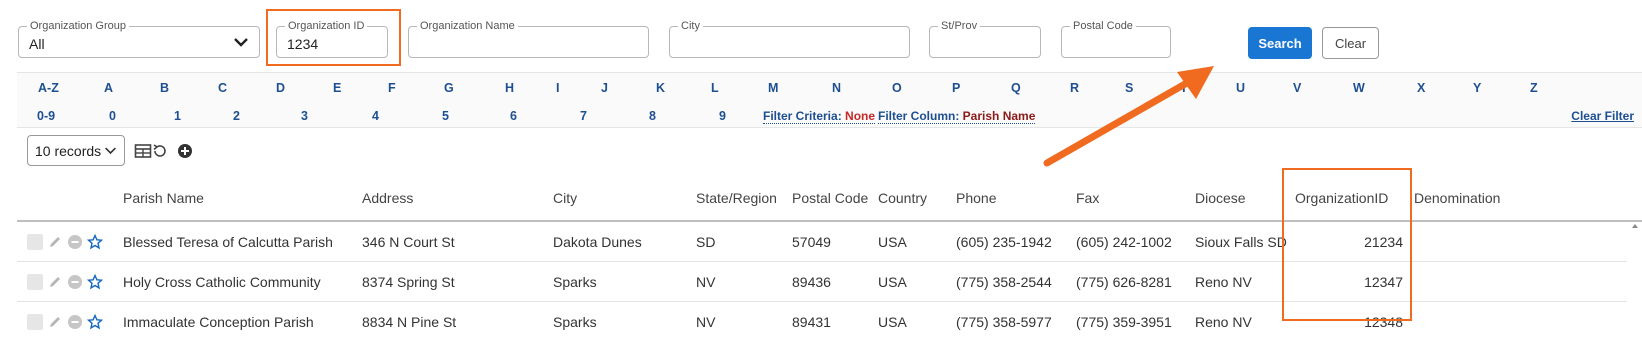 This screenshot has height=337, width=1642. I want to click on letter-j: J, so click(604, 88).